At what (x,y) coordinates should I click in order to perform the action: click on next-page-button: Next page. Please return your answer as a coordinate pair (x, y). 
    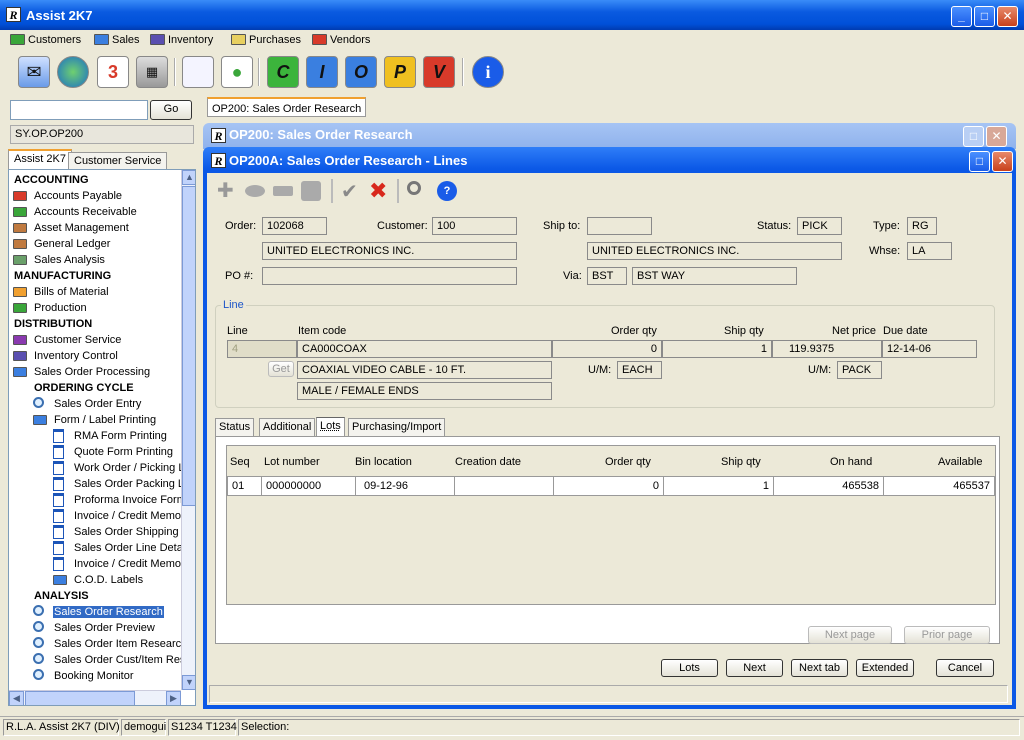
    Looking at the image, I should click on (850, 635).